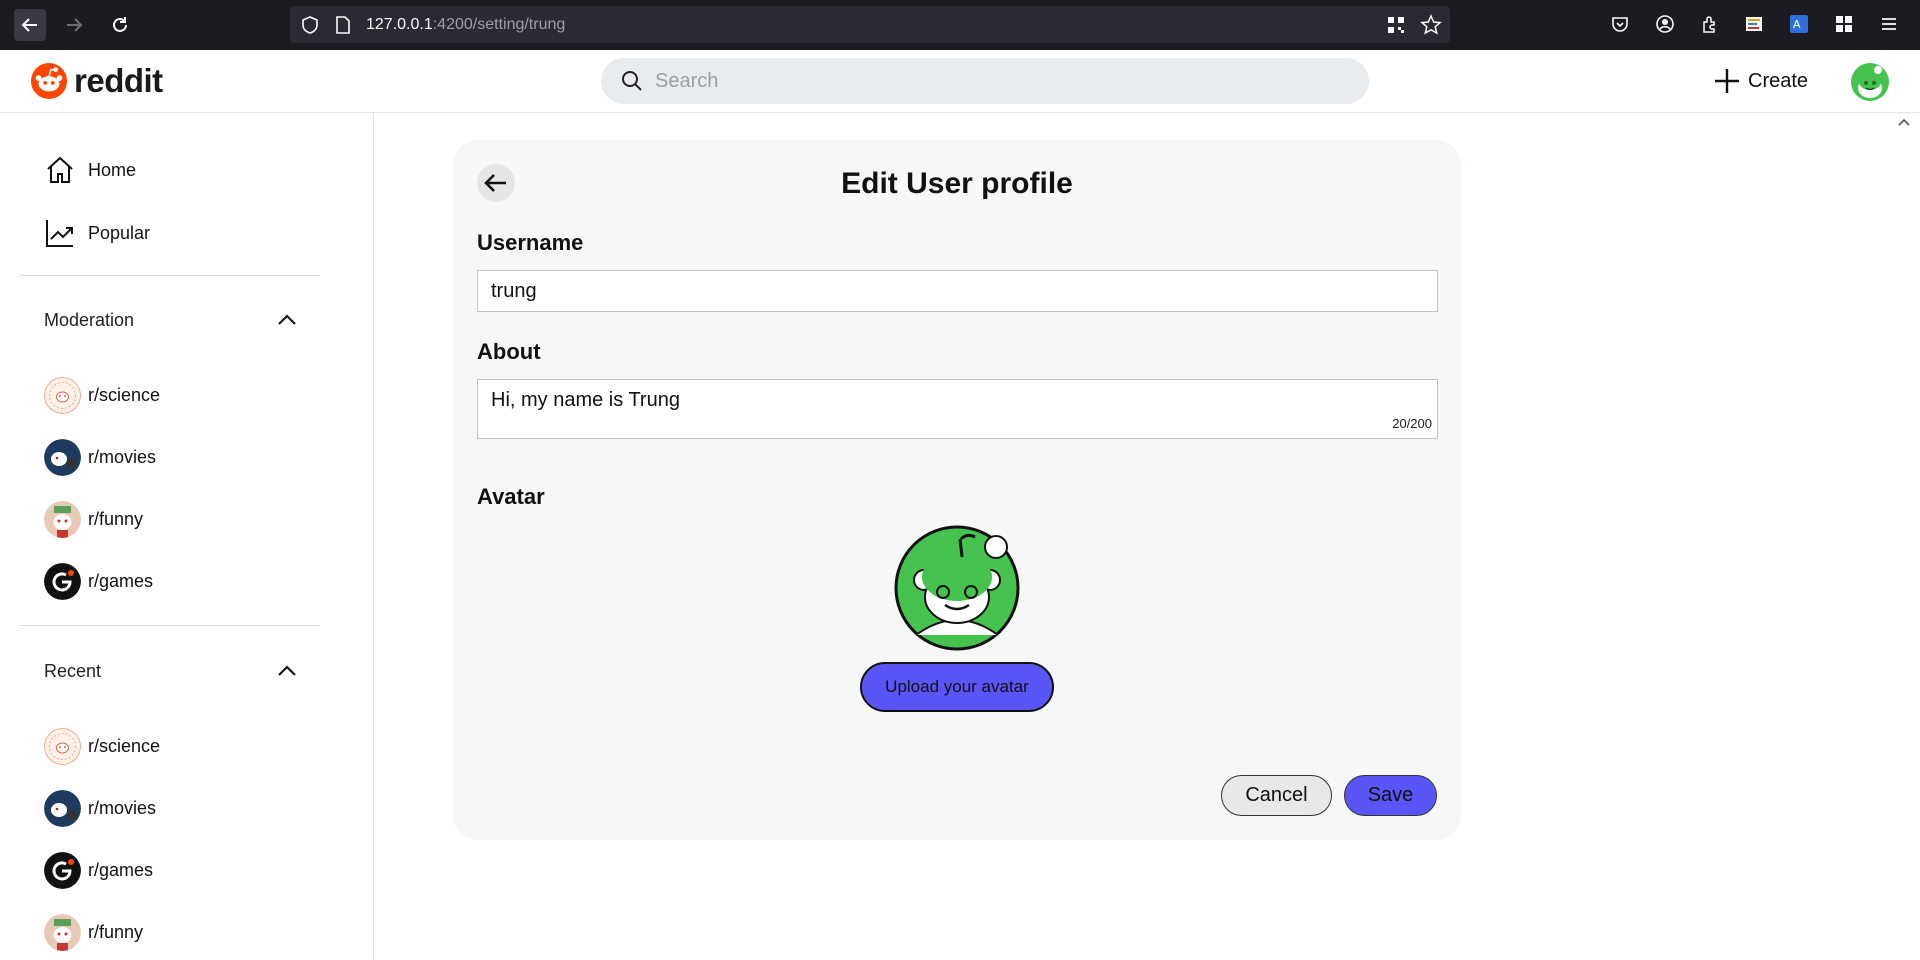  What do you see at coordinates (1396, 25) in the screenshot?
I see `qr-code-icon` at bounding box center [1396, 25].